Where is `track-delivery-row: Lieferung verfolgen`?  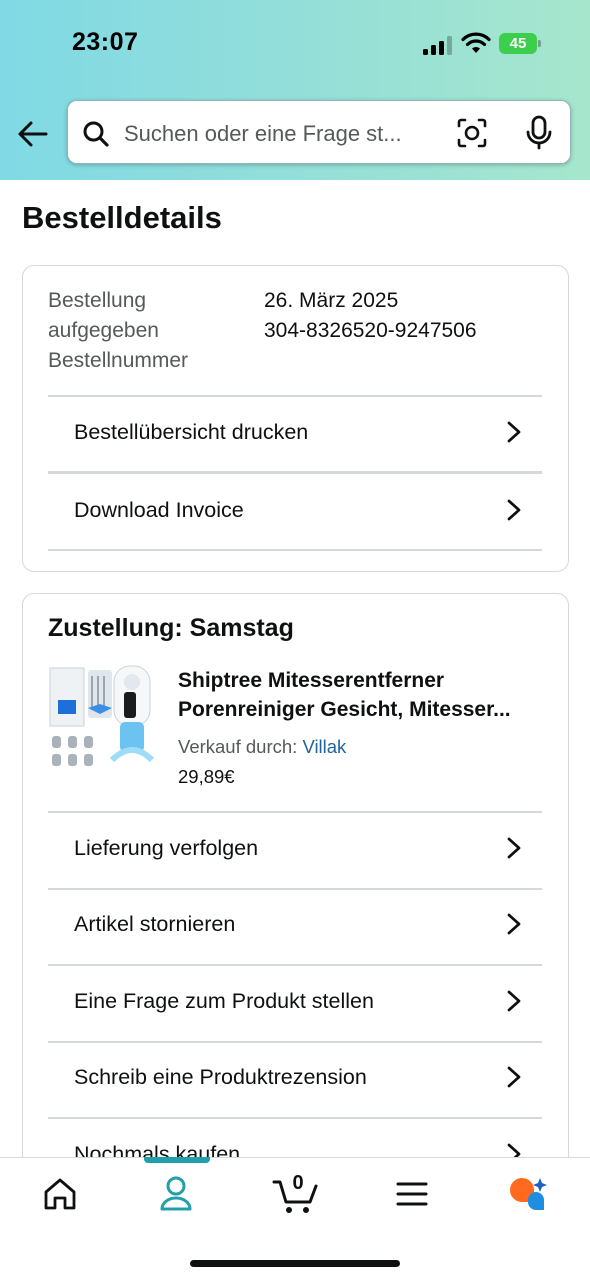 track-delivery-row: Lieferung verfolgen is located at coordinates (295, 848).